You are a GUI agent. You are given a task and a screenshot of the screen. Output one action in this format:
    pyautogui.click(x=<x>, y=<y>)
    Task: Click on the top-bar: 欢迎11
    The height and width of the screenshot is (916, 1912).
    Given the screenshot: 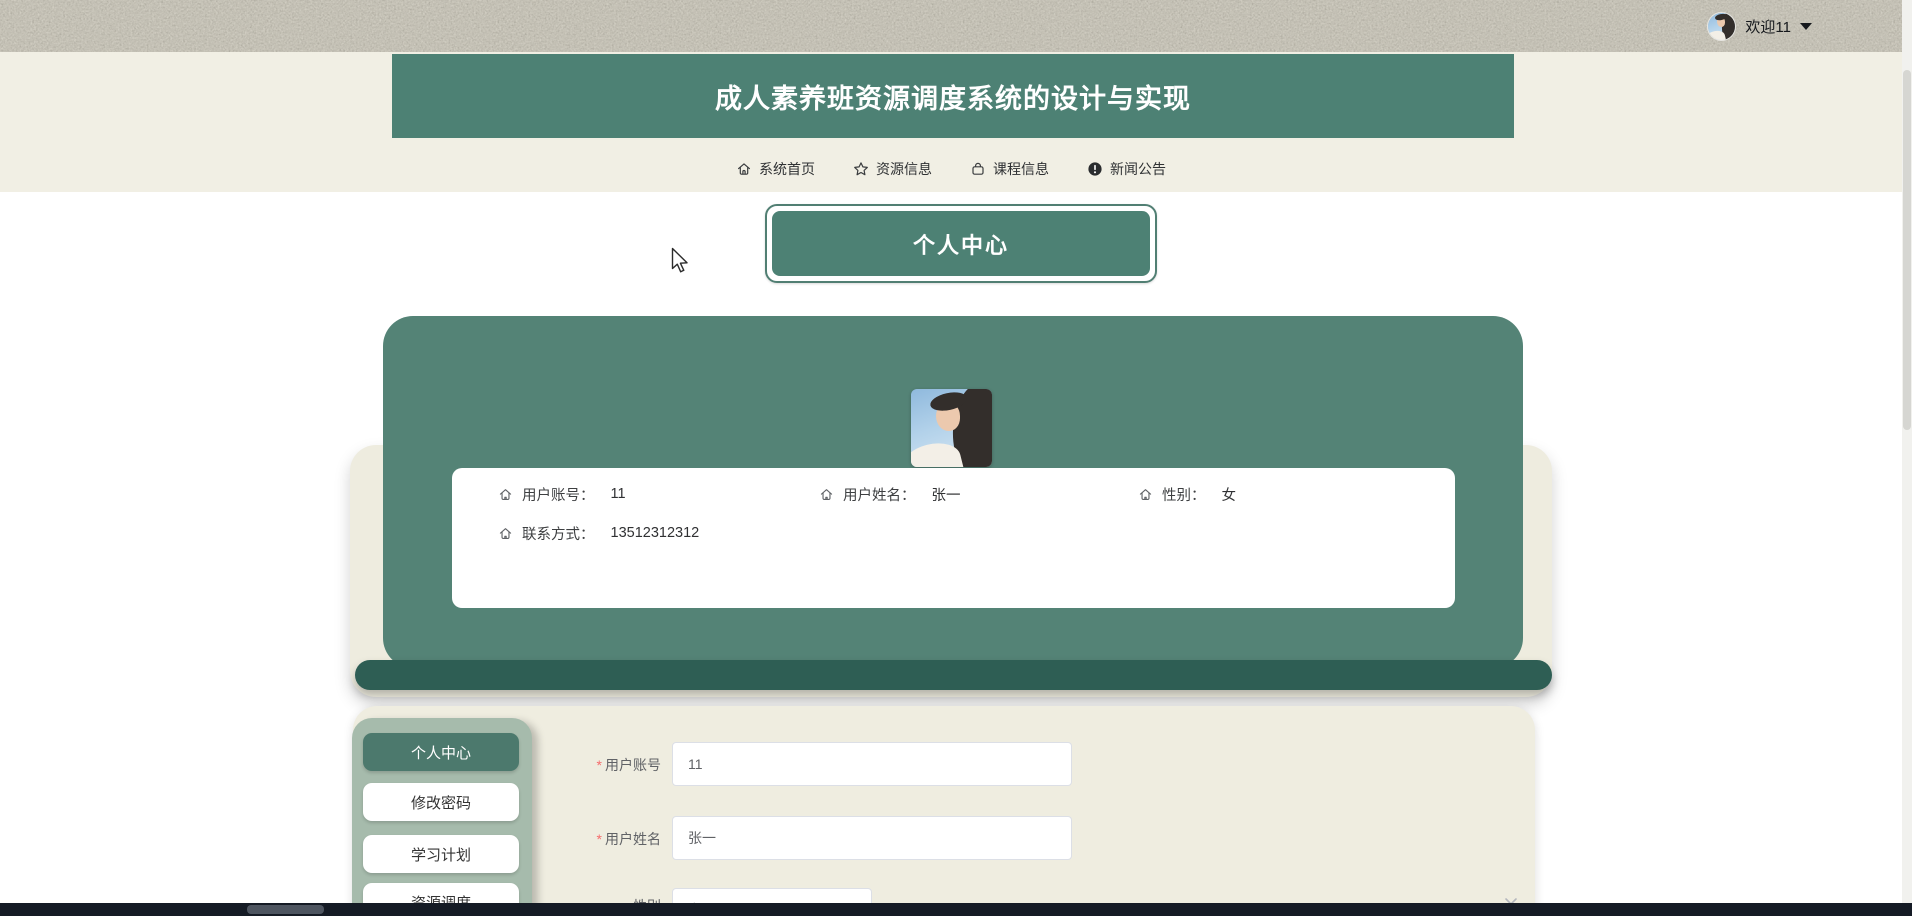 What is the action you would take?
    pyautogui.click(x=956, y=26)
    